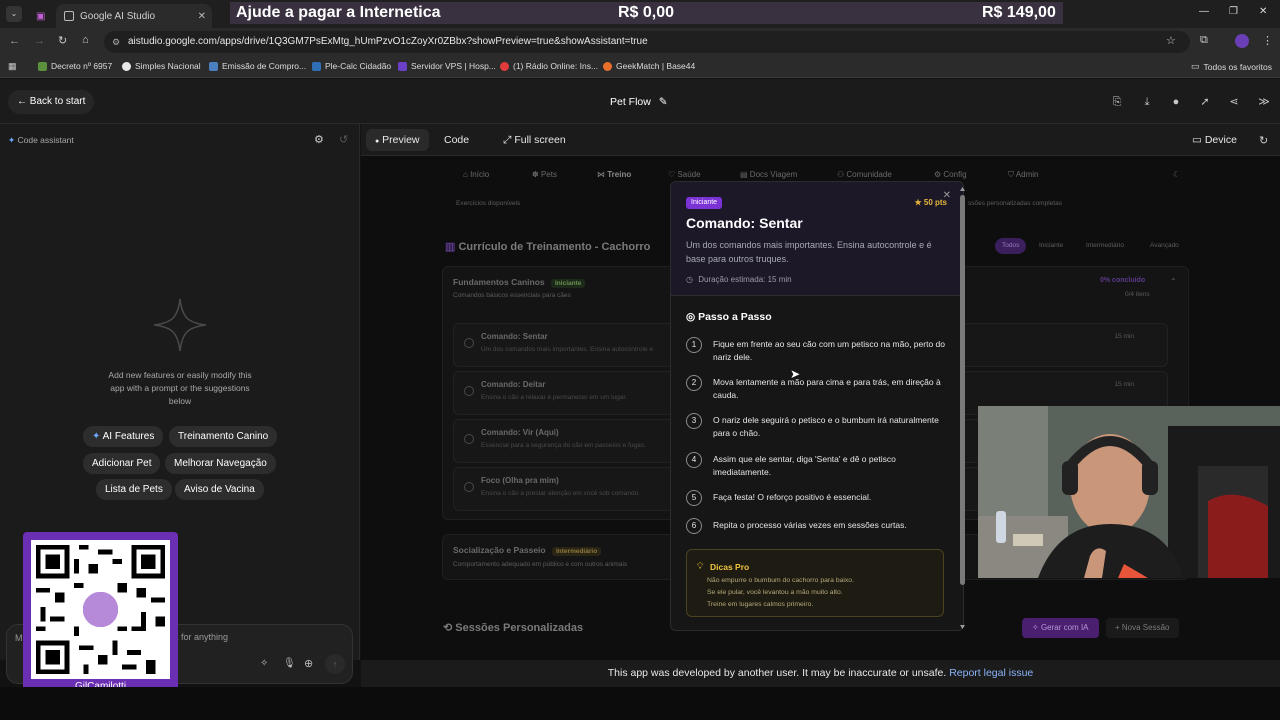  Describe the element at coordinates (134, 16) in the screenshot. I see `tab-ai-studio: Google AI Studio ✕` at that location.